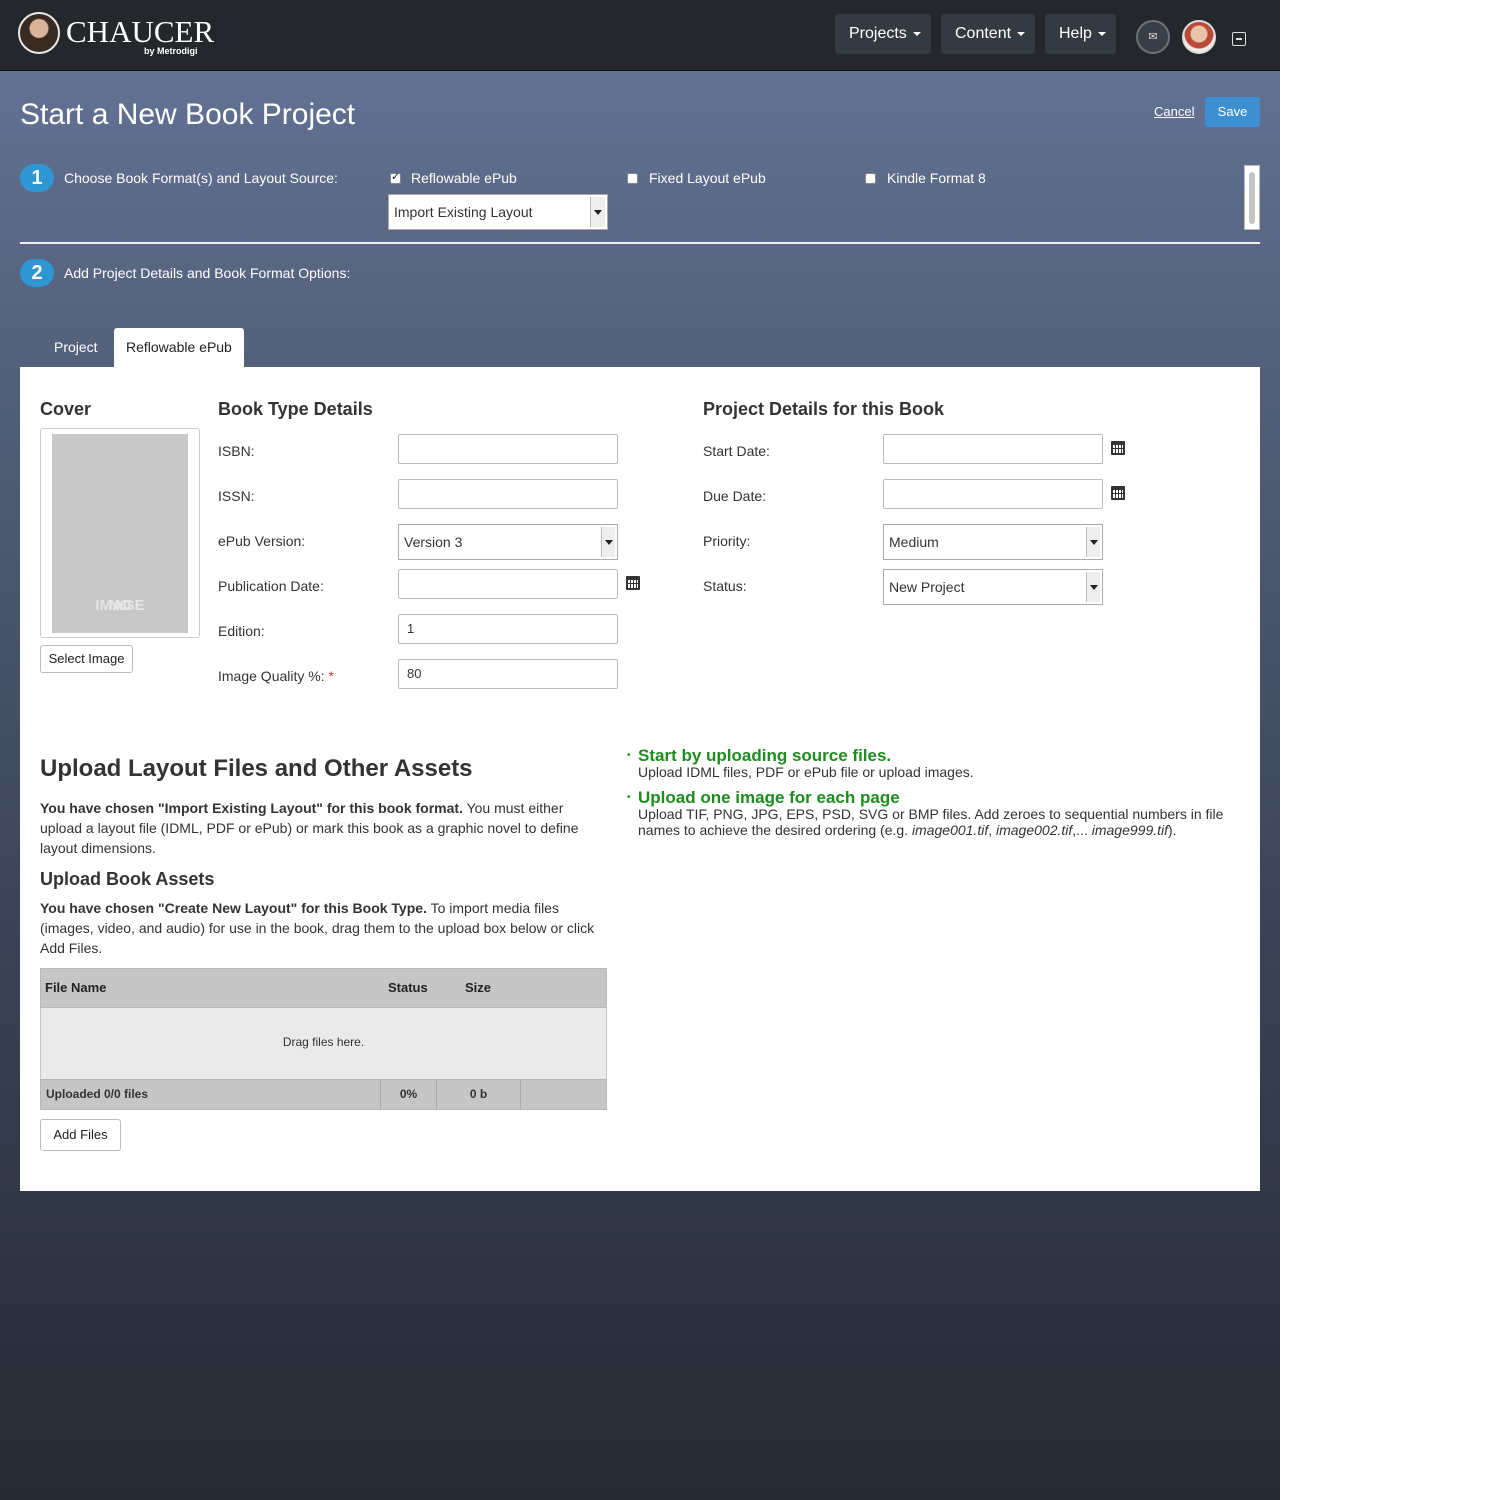 The width and height of the screenshot is (1500, 1500). What do you see at coordinates (508, 674) in the screenshot?
I see `image-quality-input: 80` at bounding box center [508, 674].